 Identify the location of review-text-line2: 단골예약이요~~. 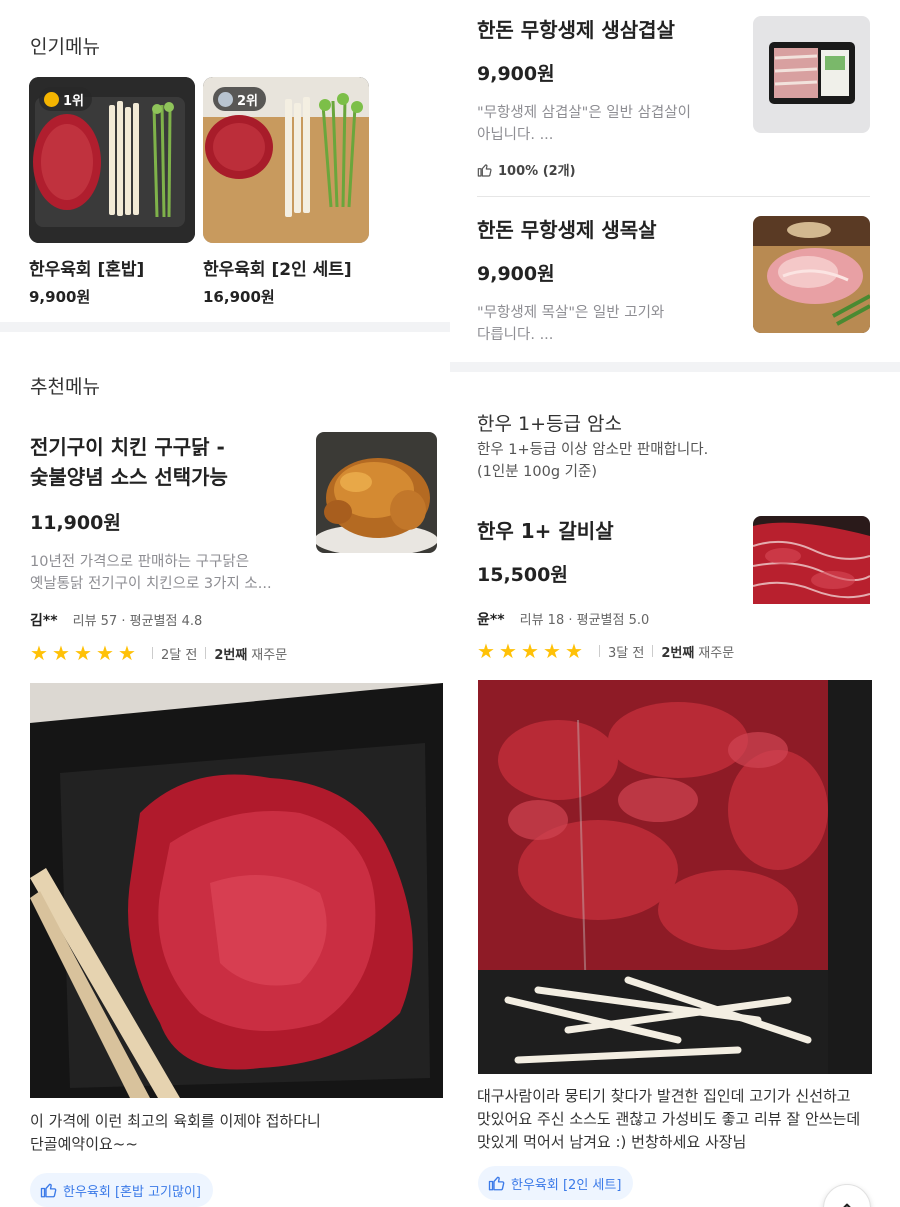
(84, 1144).